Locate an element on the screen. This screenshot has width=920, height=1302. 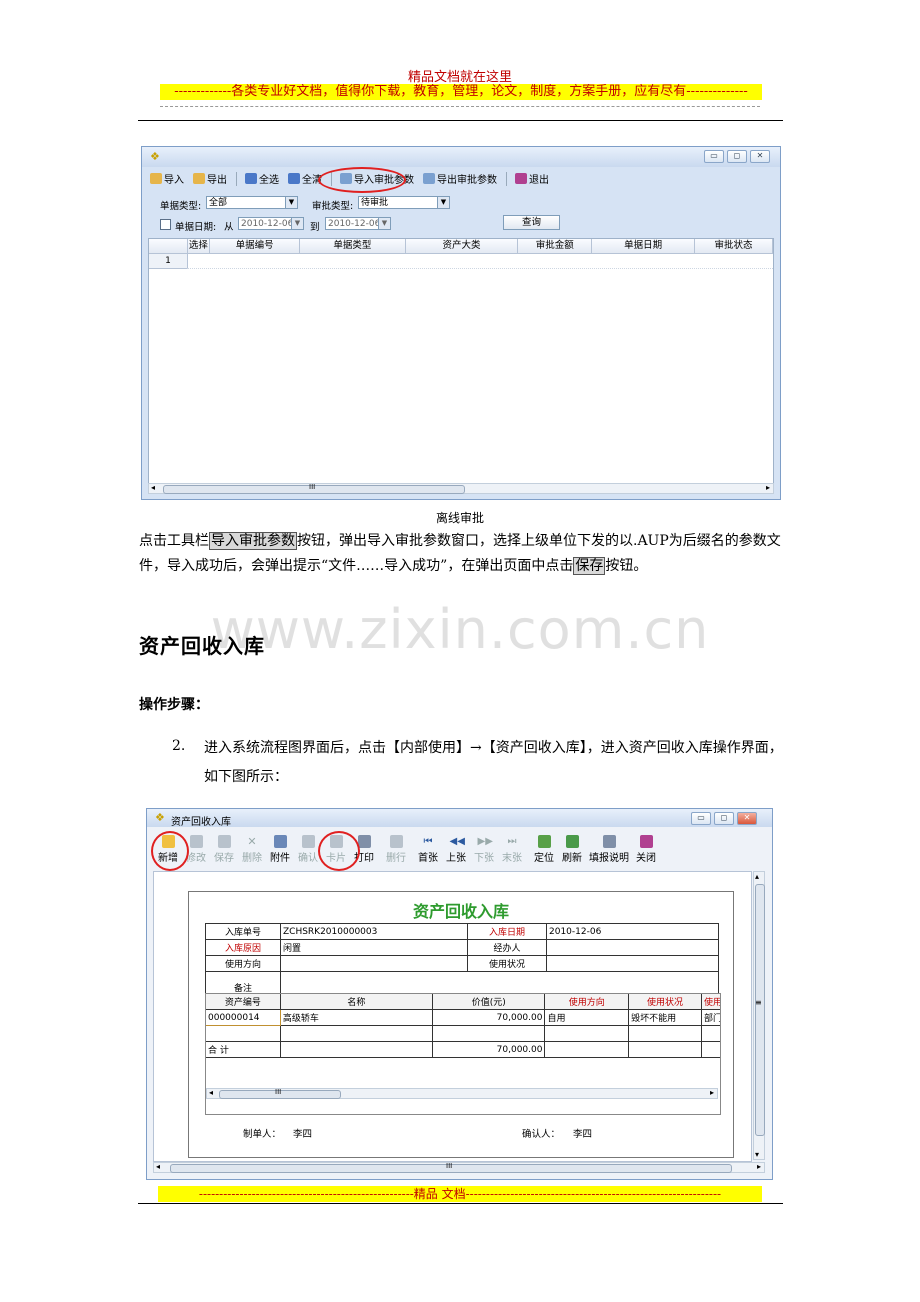
refresh-icon is located at coordinates (572, 841).